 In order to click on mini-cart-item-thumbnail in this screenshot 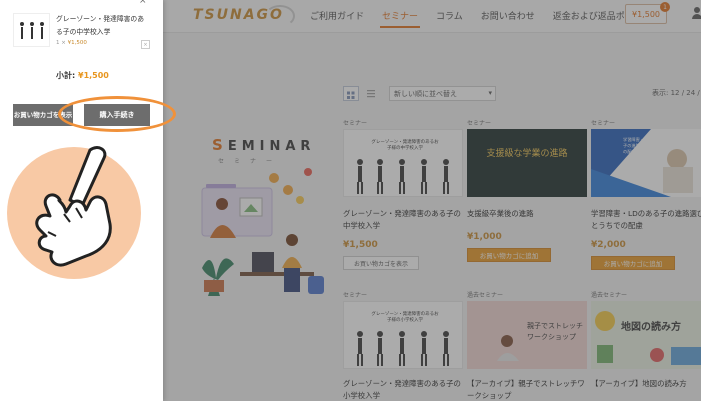, I will do `click(31, 30)`.